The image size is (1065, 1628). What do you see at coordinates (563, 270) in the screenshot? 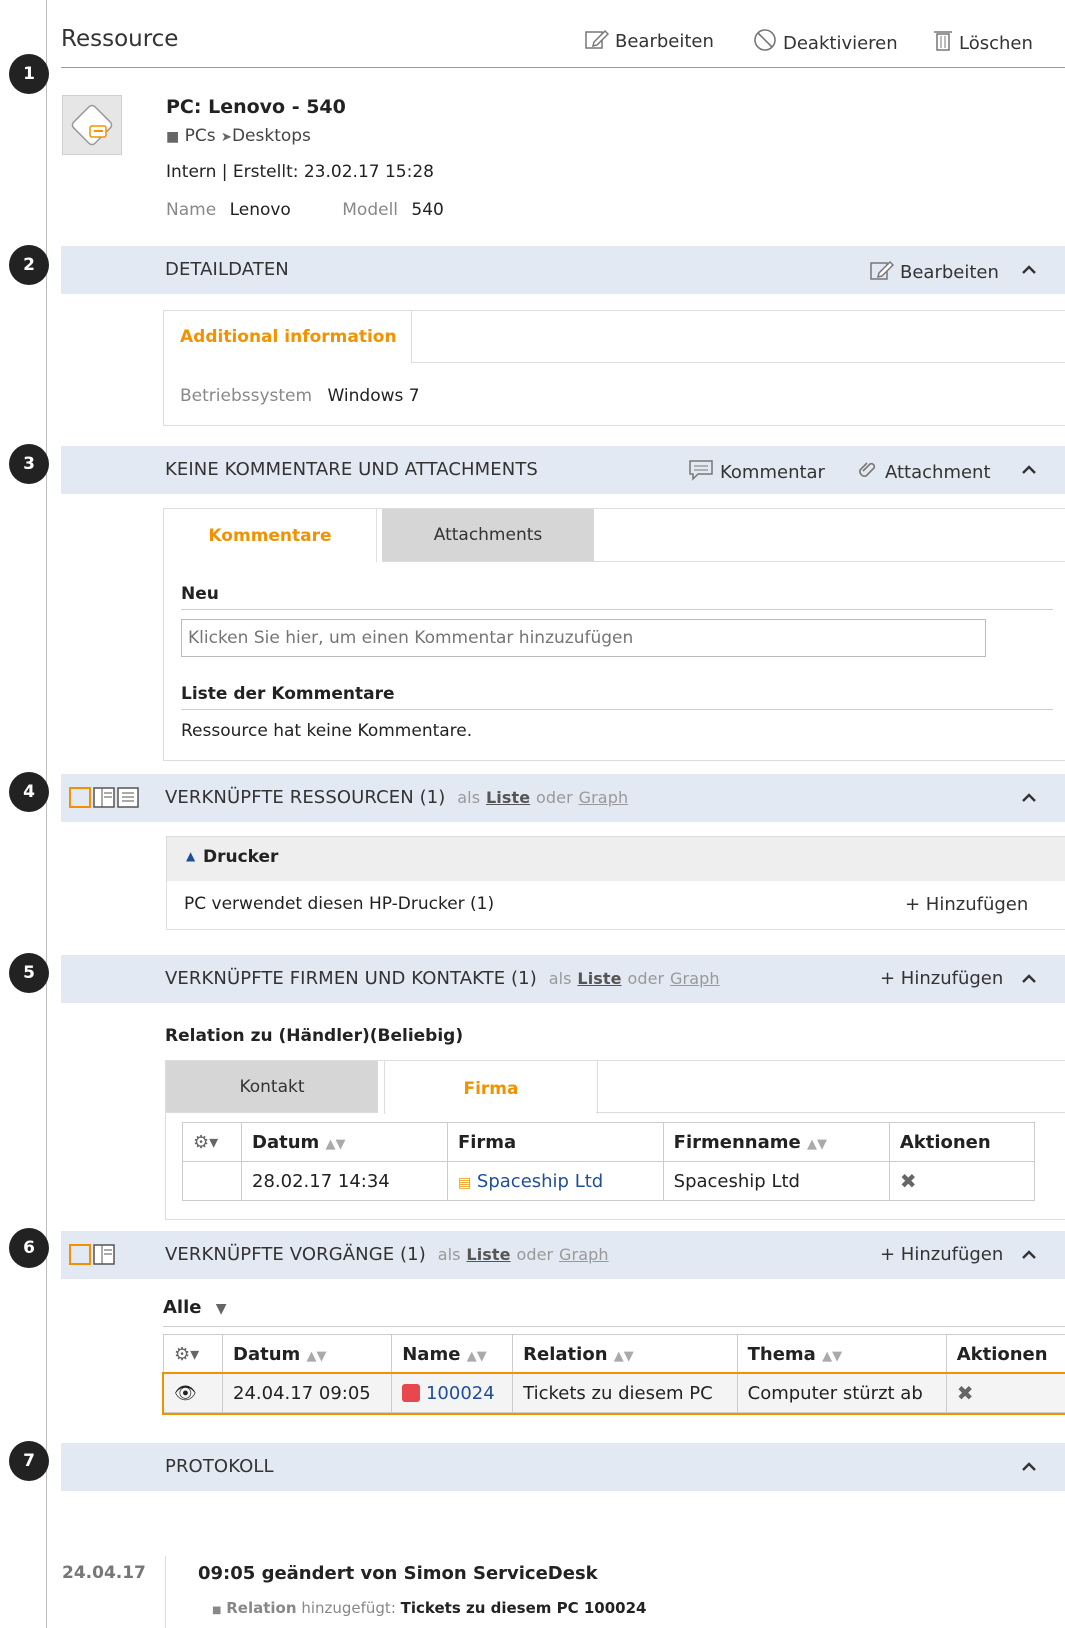
I see `details-section-header: DETAILDATEN Bearbeiten` at bounding box center [563, 270].